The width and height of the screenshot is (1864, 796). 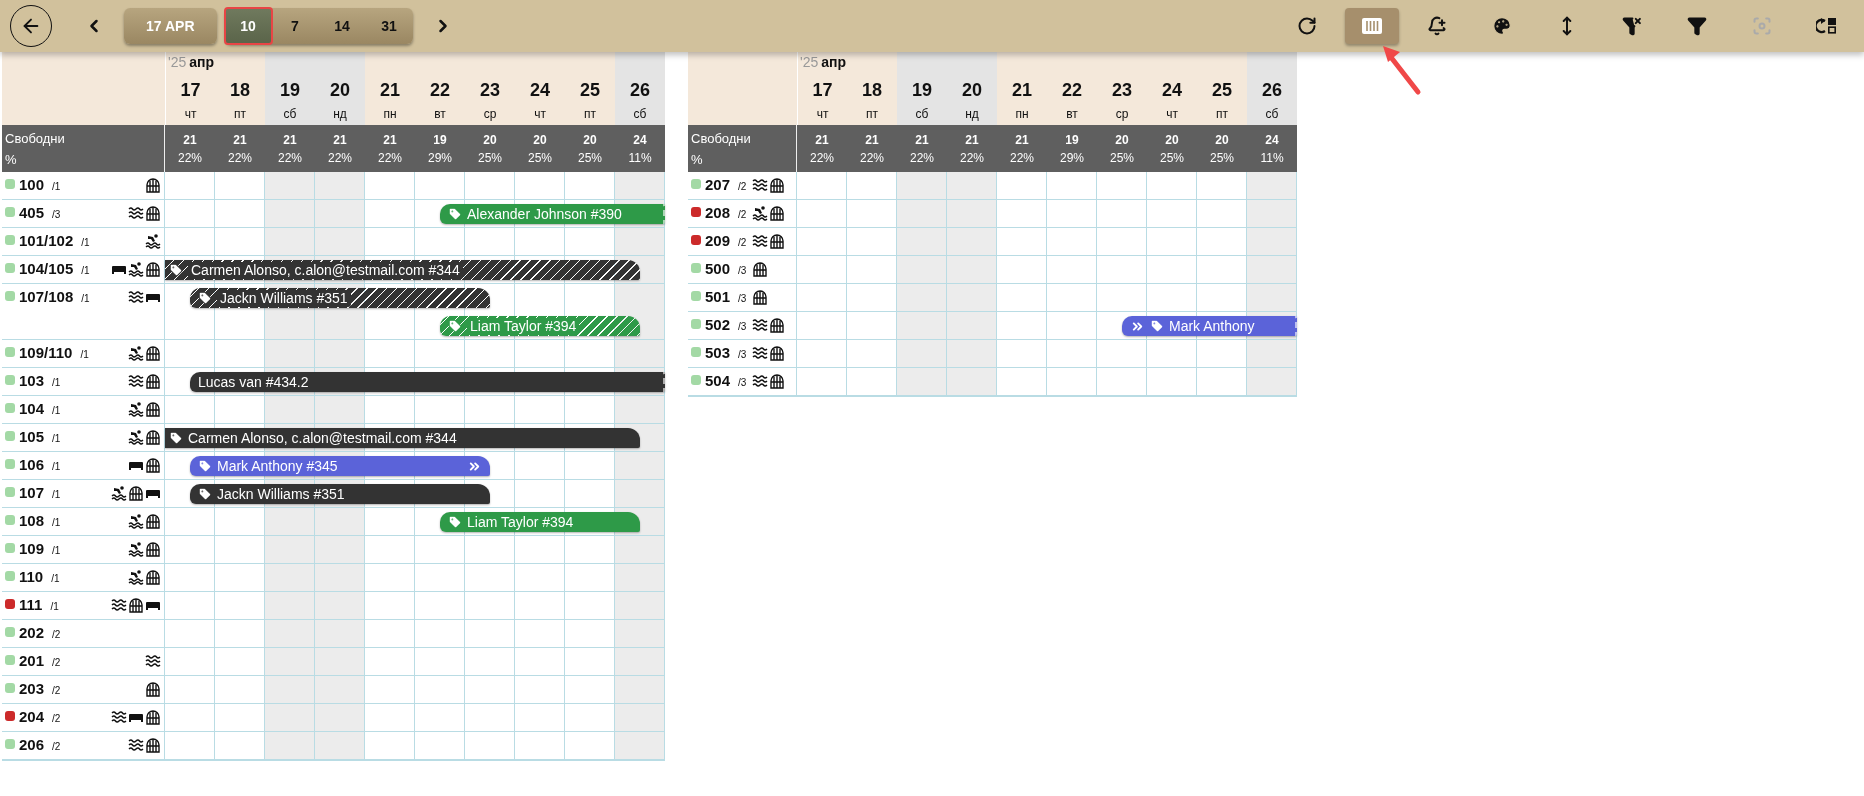 What do you see at coordinates (32, 716) in the screenshot?
I see `room-number: 204` at bounding box center [32, 716].